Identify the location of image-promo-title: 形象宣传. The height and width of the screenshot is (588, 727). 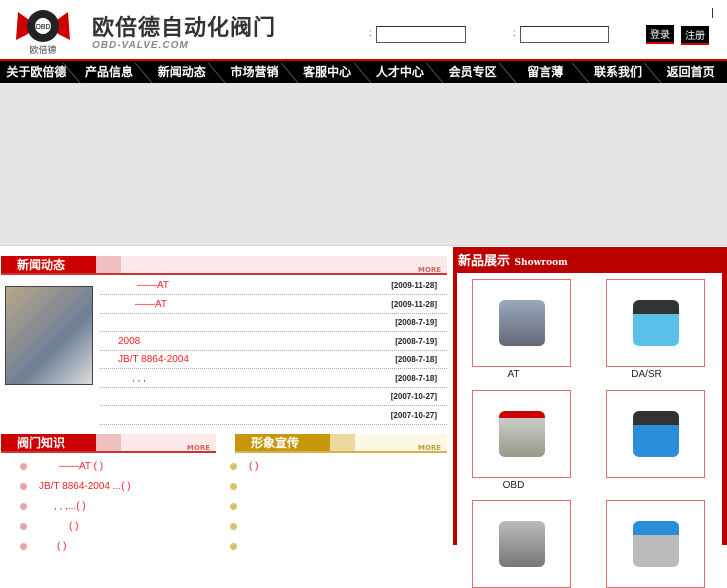
(275, 443).